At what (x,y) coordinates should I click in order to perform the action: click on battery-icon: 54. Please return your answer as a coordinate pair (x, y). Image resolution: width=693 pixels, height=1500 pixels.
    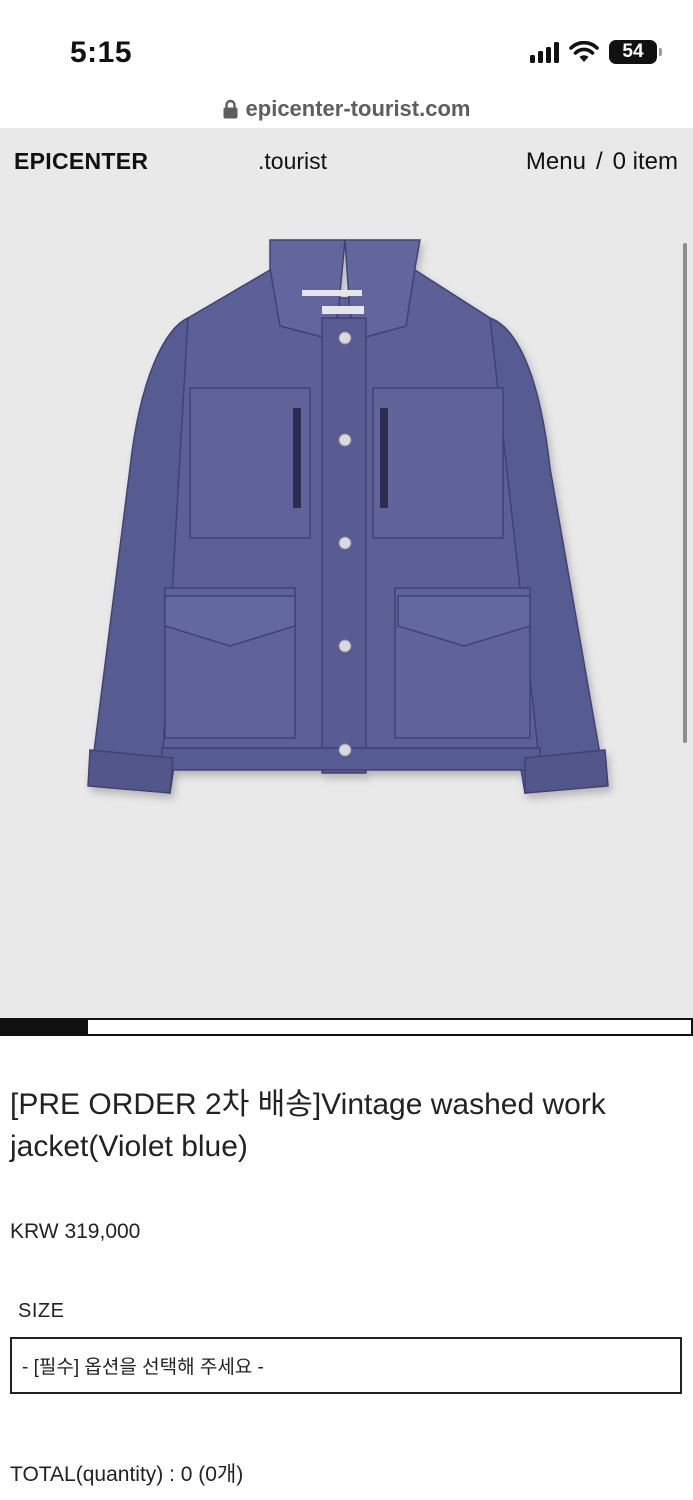
    Looking at the image, I should click on (635, 52).